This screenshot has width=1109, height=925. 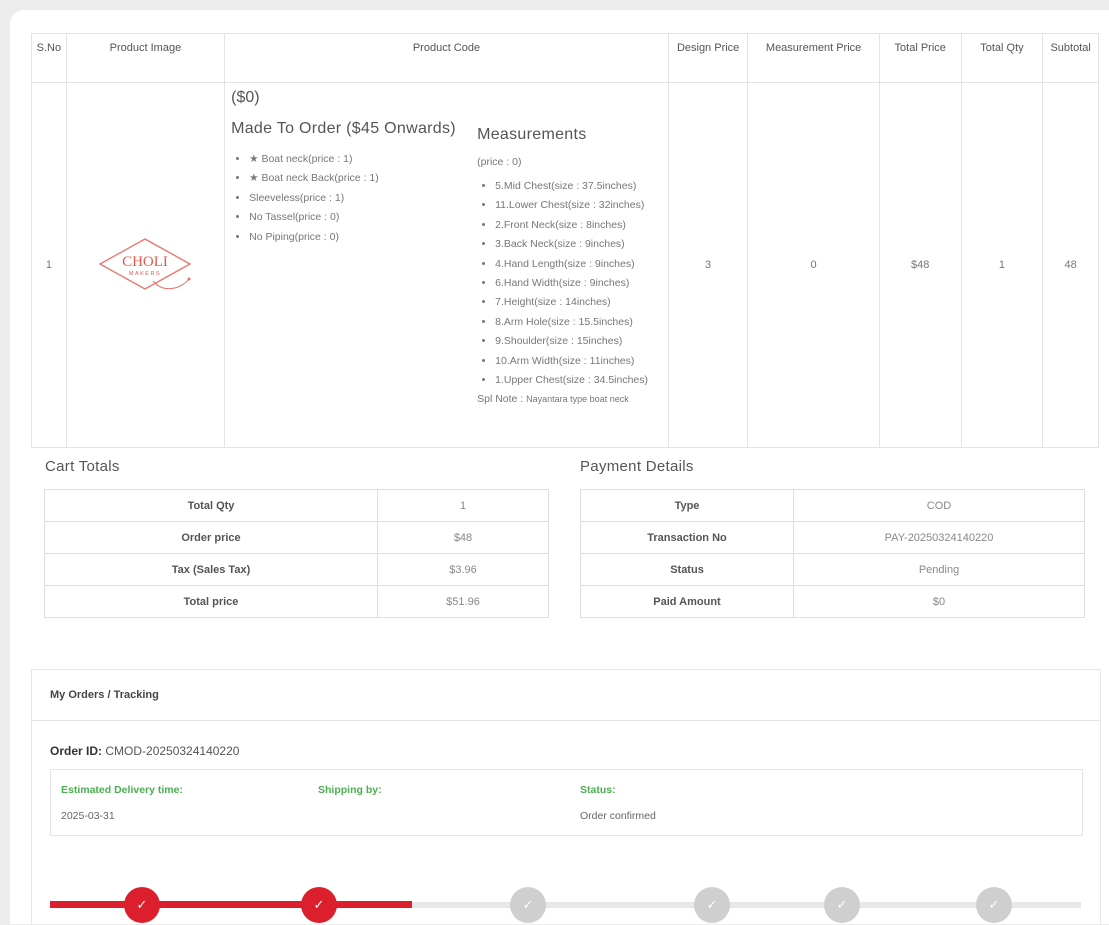 What do you see at coordinates (363, 237) in the screenshot?
I see `option-item: No Piping(price : 0)` at bounding box center [363, 237].